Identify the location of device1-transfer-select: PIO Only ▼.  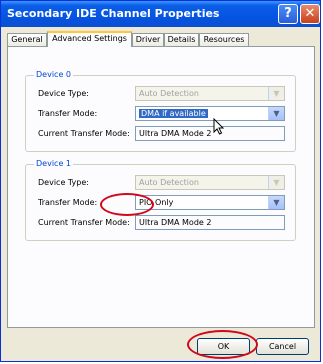
(210, 202).